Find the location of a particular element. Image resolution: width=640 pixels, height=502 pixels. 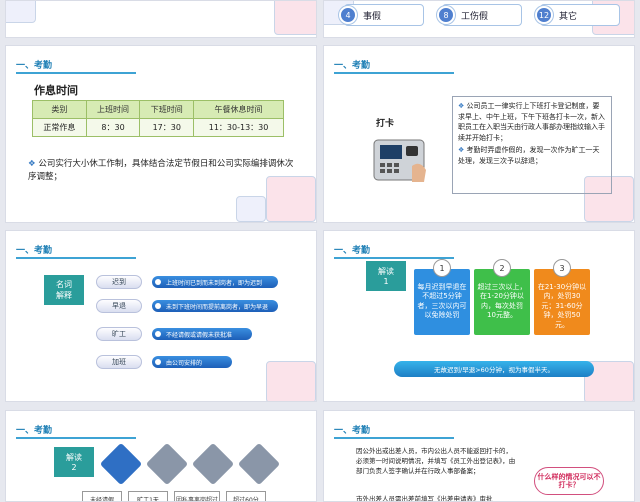

number-badge: 8 is located at coordinates (446, 15).